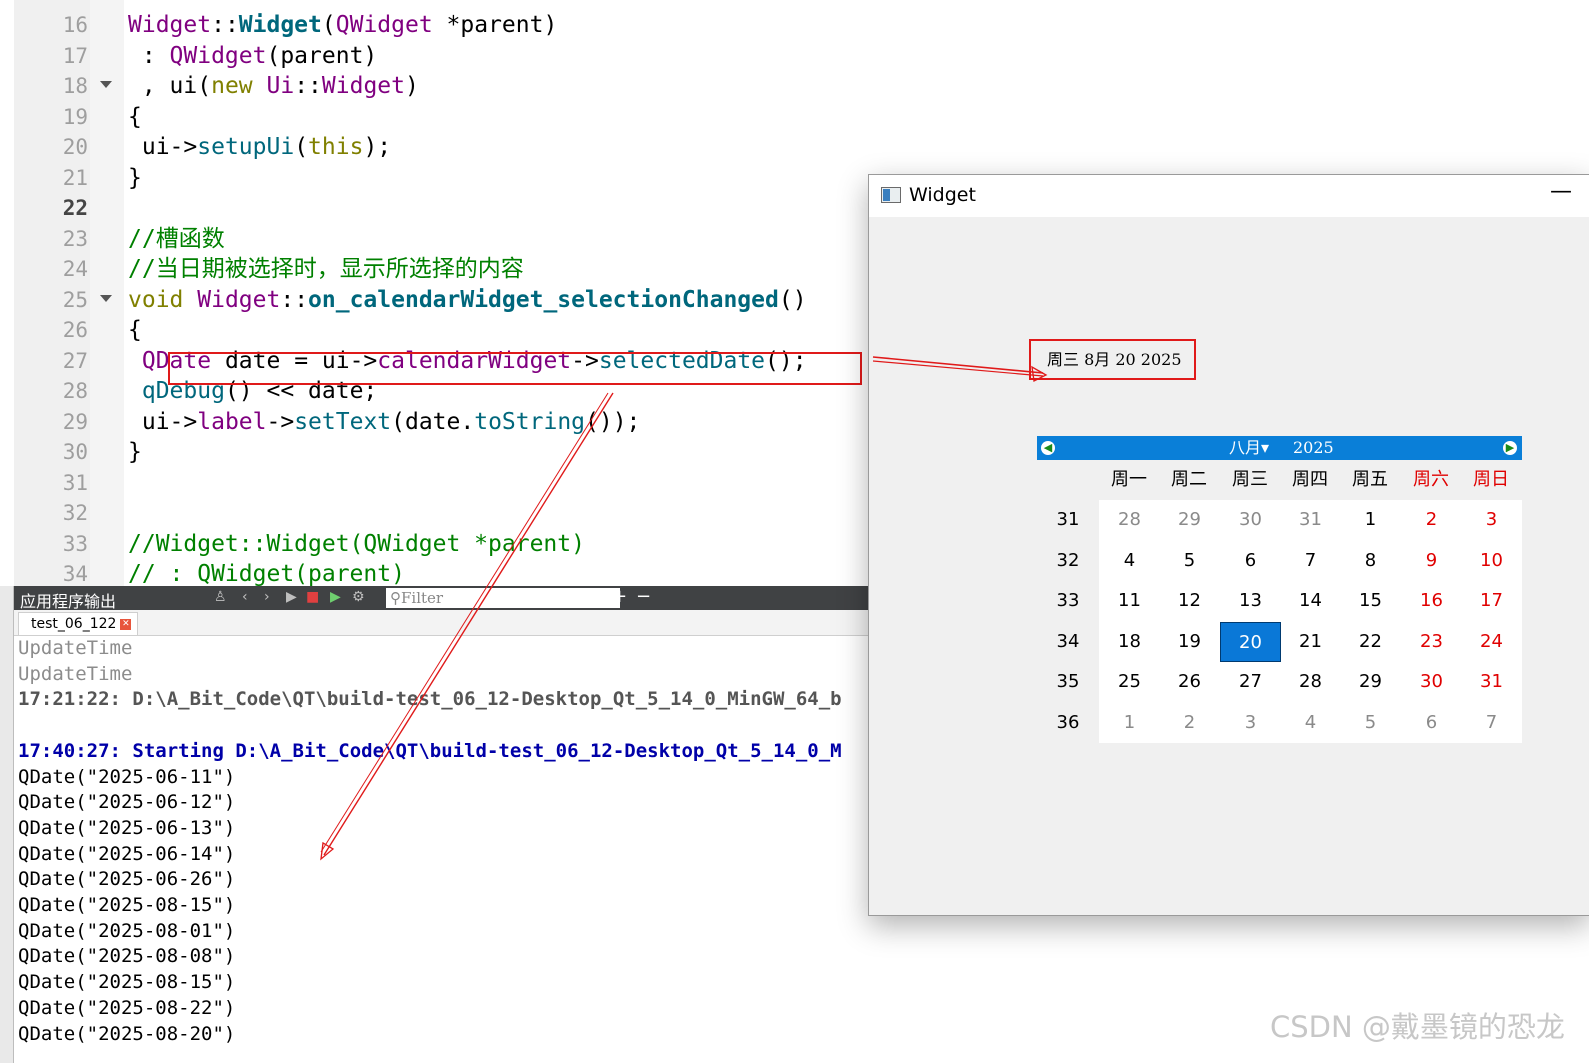 The width and height of the screenshot is (1589, 1063). I want to click on run-icon: ▶, so click(291, 597).